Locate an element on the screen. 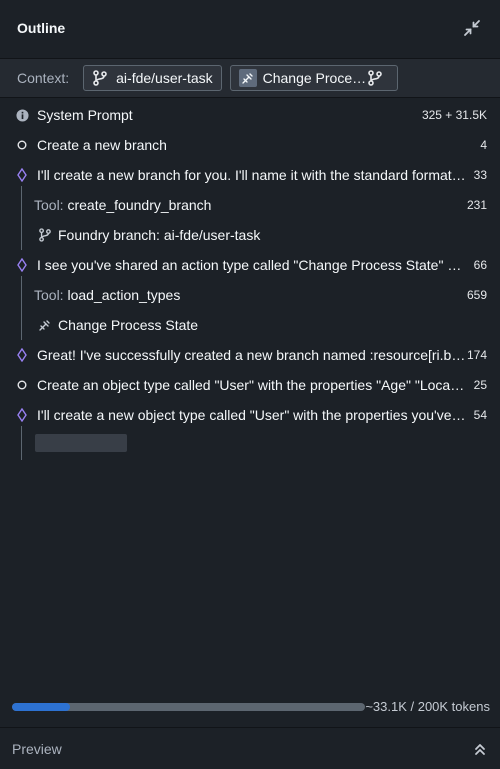 This screenshot has height=769, width=500. row-text: Tool: create_foundry_branch is located at coordinates (250, 205).